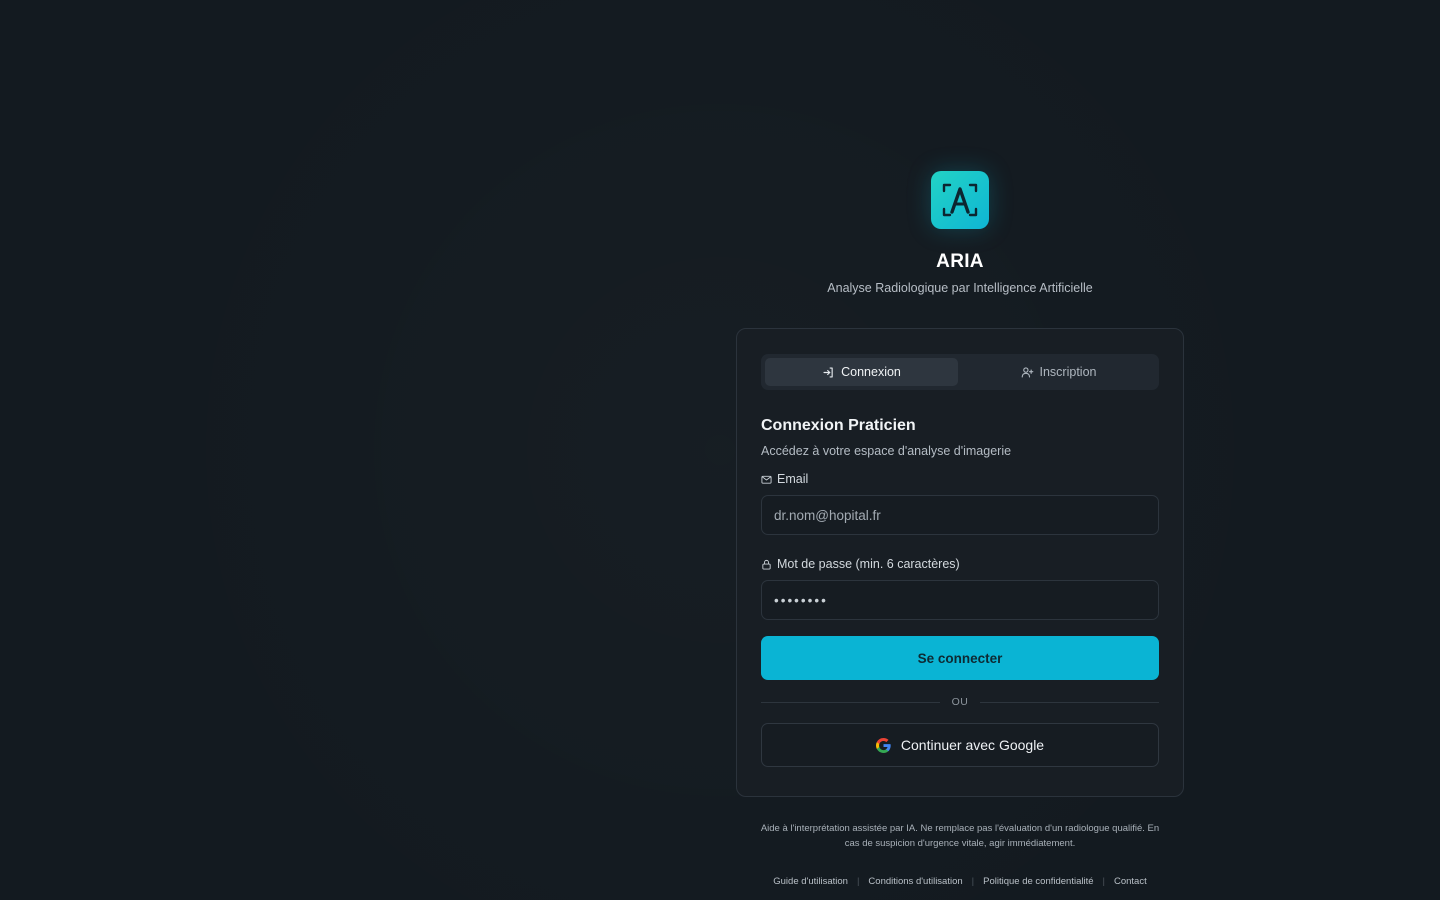 This screenshot has height=900, width=1440. Describe the element at coordinates (960, 658) in the screenshot. I see `login-button: Se connecter` at that location.